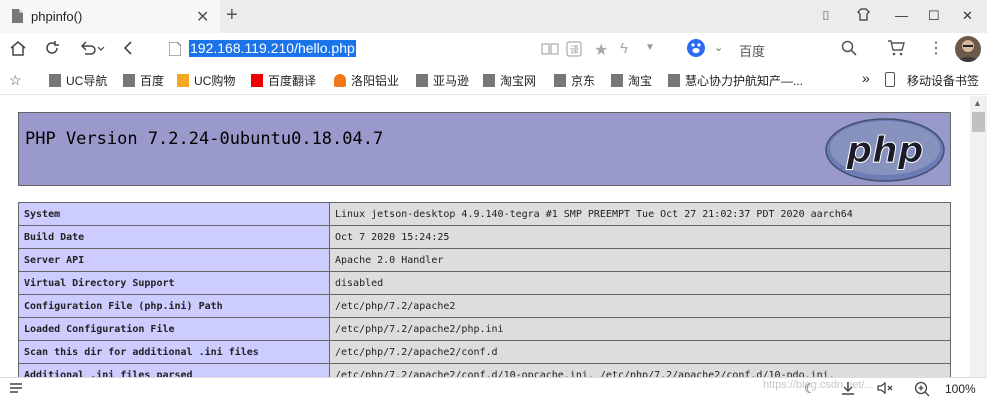 Image resolution: width=987 pixels, height=402 pixels. What do you see at coordinates (967, 16) in the screenshot?
I see `close-window-button: ✕` at bounding box center [967, 16].